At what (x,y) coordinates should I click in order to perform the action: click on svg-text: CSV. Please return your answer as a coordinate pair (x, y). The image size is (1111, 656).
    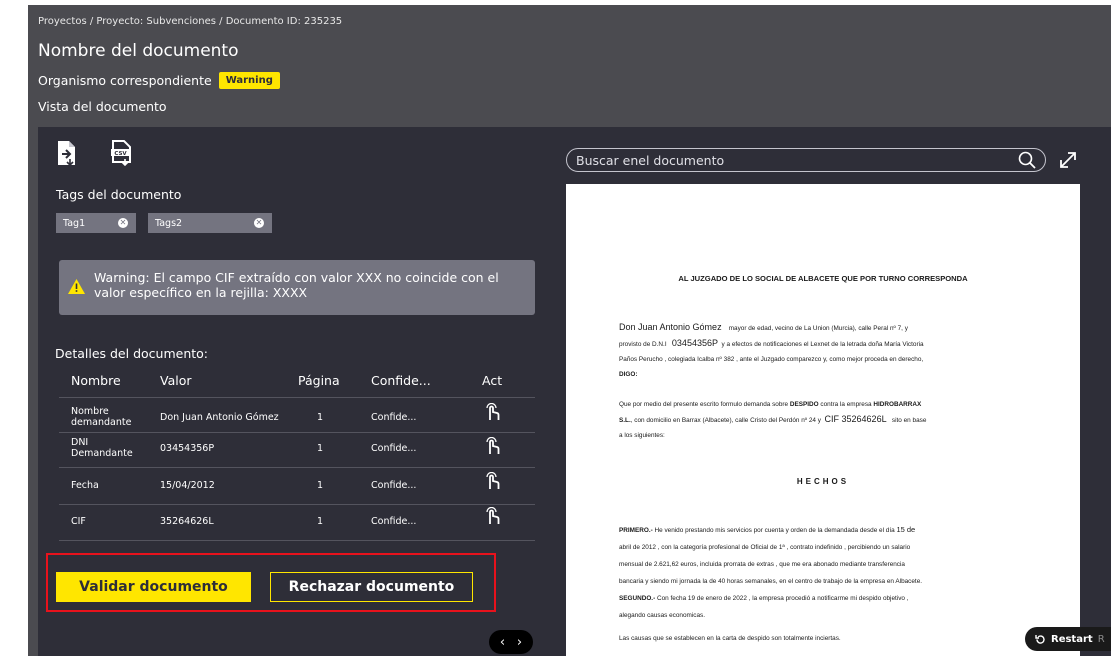
    Looking at the image, I should click on (120, 154).